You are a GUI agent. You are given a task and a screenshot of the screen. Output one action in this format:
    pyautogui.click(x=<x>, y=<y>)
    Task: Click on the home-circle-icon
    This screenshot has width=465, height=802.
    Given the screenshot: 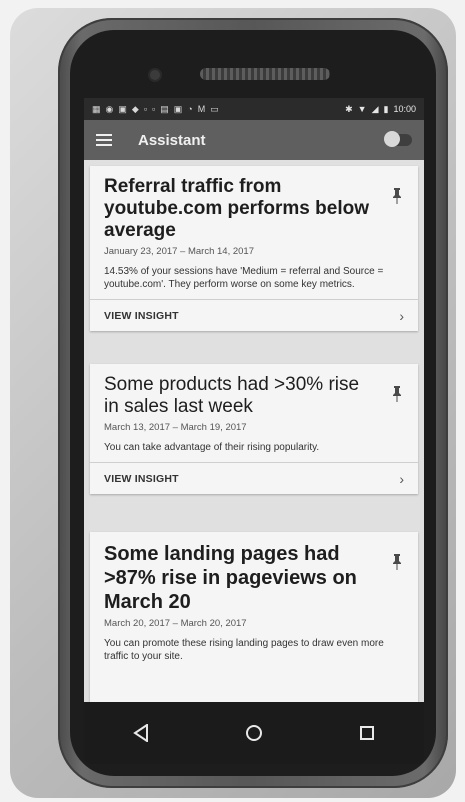 What is the action you would take?
    pyautogui.click(x=253, y=733)
    